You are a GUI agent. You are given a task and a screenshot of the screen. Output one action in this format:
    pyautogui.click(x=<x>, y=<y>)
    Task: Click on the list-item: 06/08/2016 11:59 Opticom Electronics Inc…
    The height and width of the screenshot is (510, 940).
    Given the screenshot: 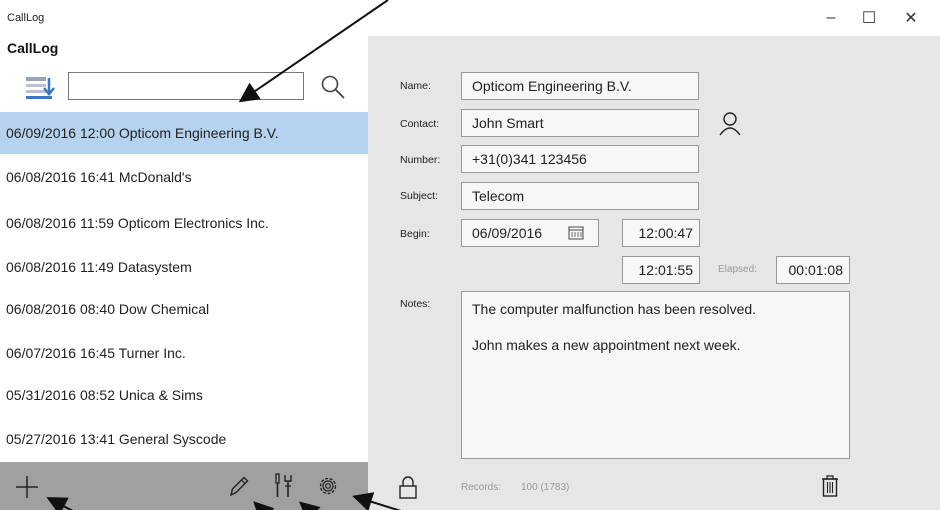 What is the action you would take?
    pyautogui.click(x=184, y=223)
    